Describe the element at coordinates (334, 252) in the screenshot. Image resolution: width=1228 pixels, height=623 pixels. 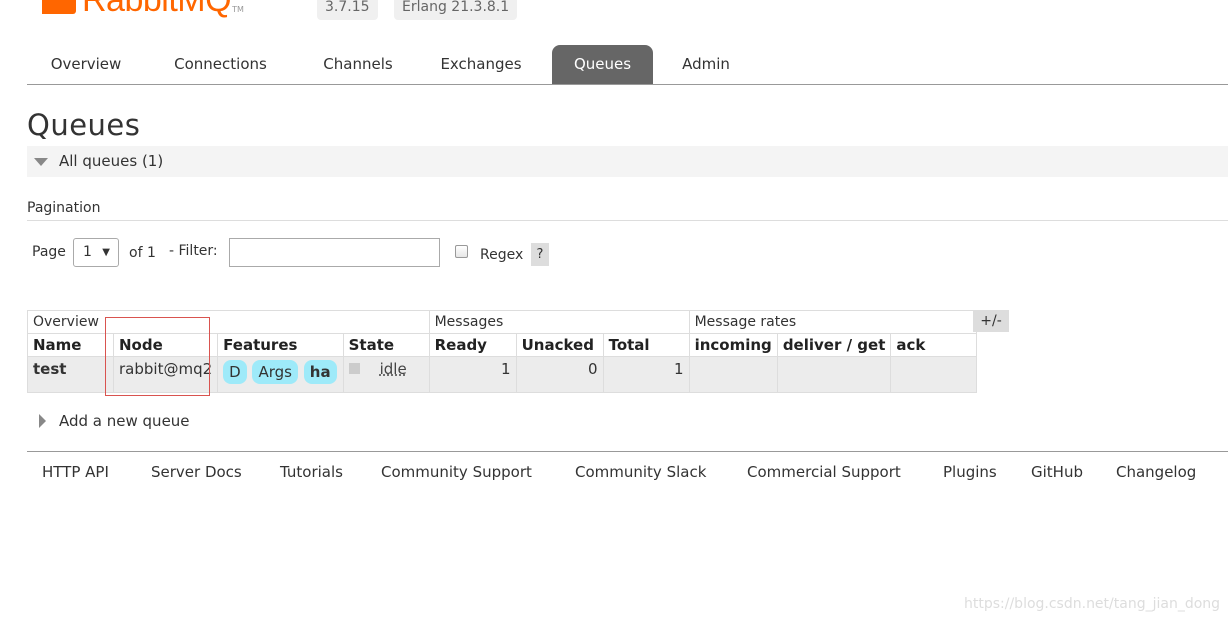
I see `filter-input` at that location.